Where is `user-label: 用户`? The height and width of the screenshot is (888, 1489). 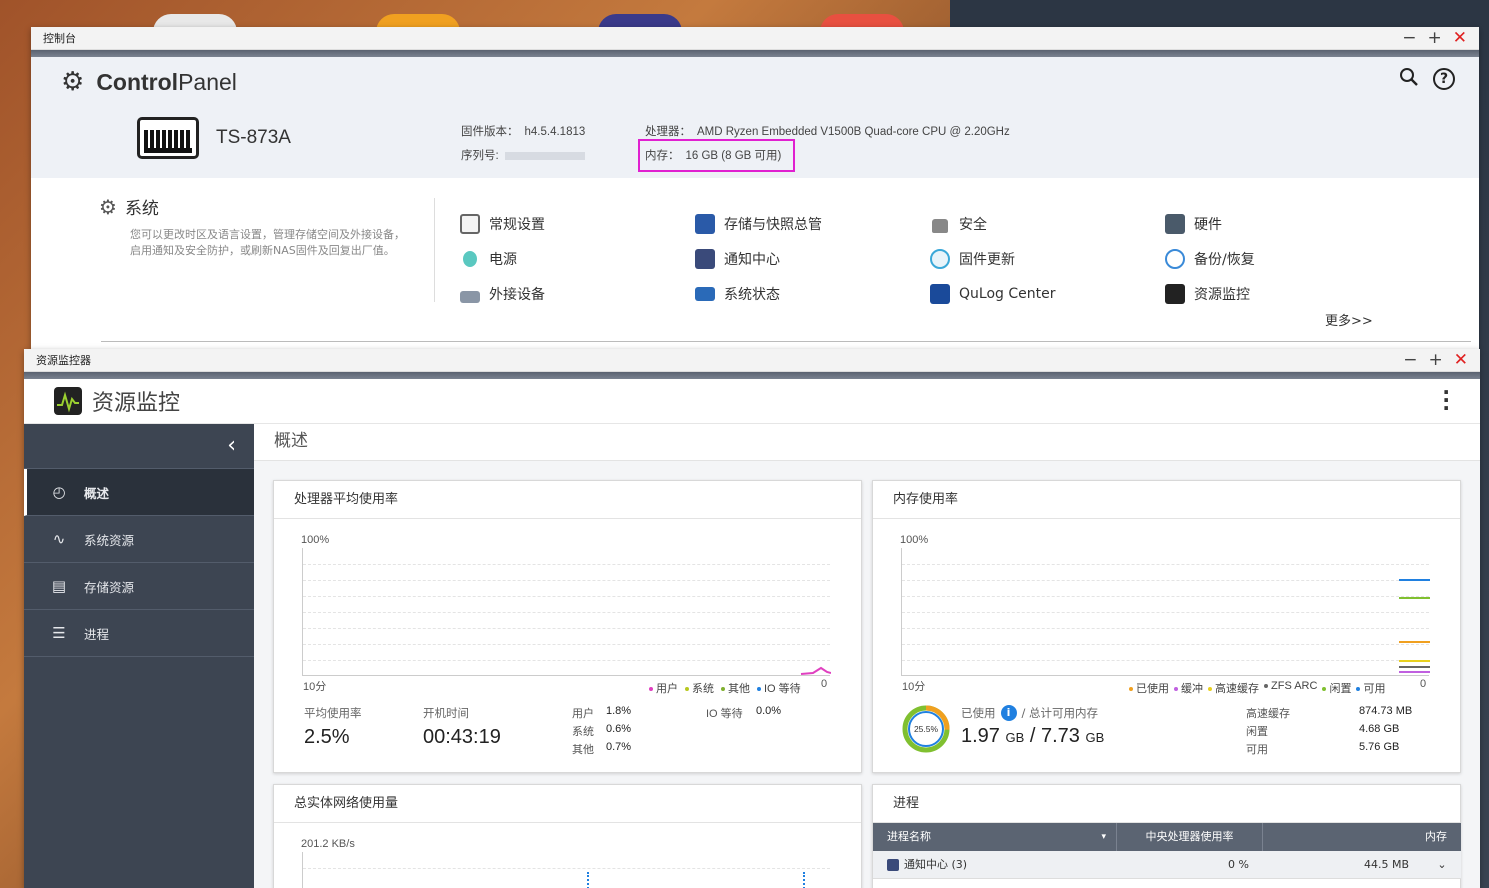 user-label: 用户 is located at coordinates (583, 714).